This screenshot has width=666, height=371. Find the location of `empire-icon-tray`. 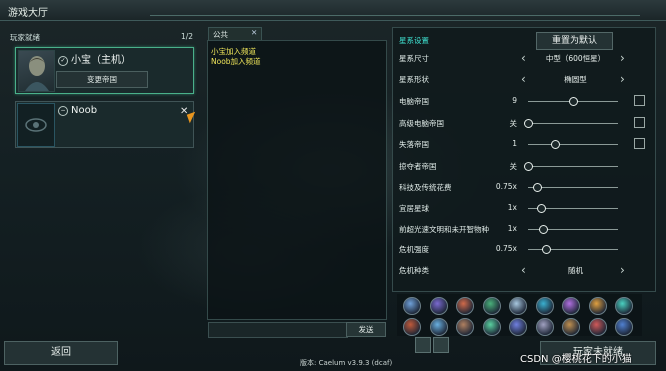

empire-icon-tray is located at coordinates (519, 315).